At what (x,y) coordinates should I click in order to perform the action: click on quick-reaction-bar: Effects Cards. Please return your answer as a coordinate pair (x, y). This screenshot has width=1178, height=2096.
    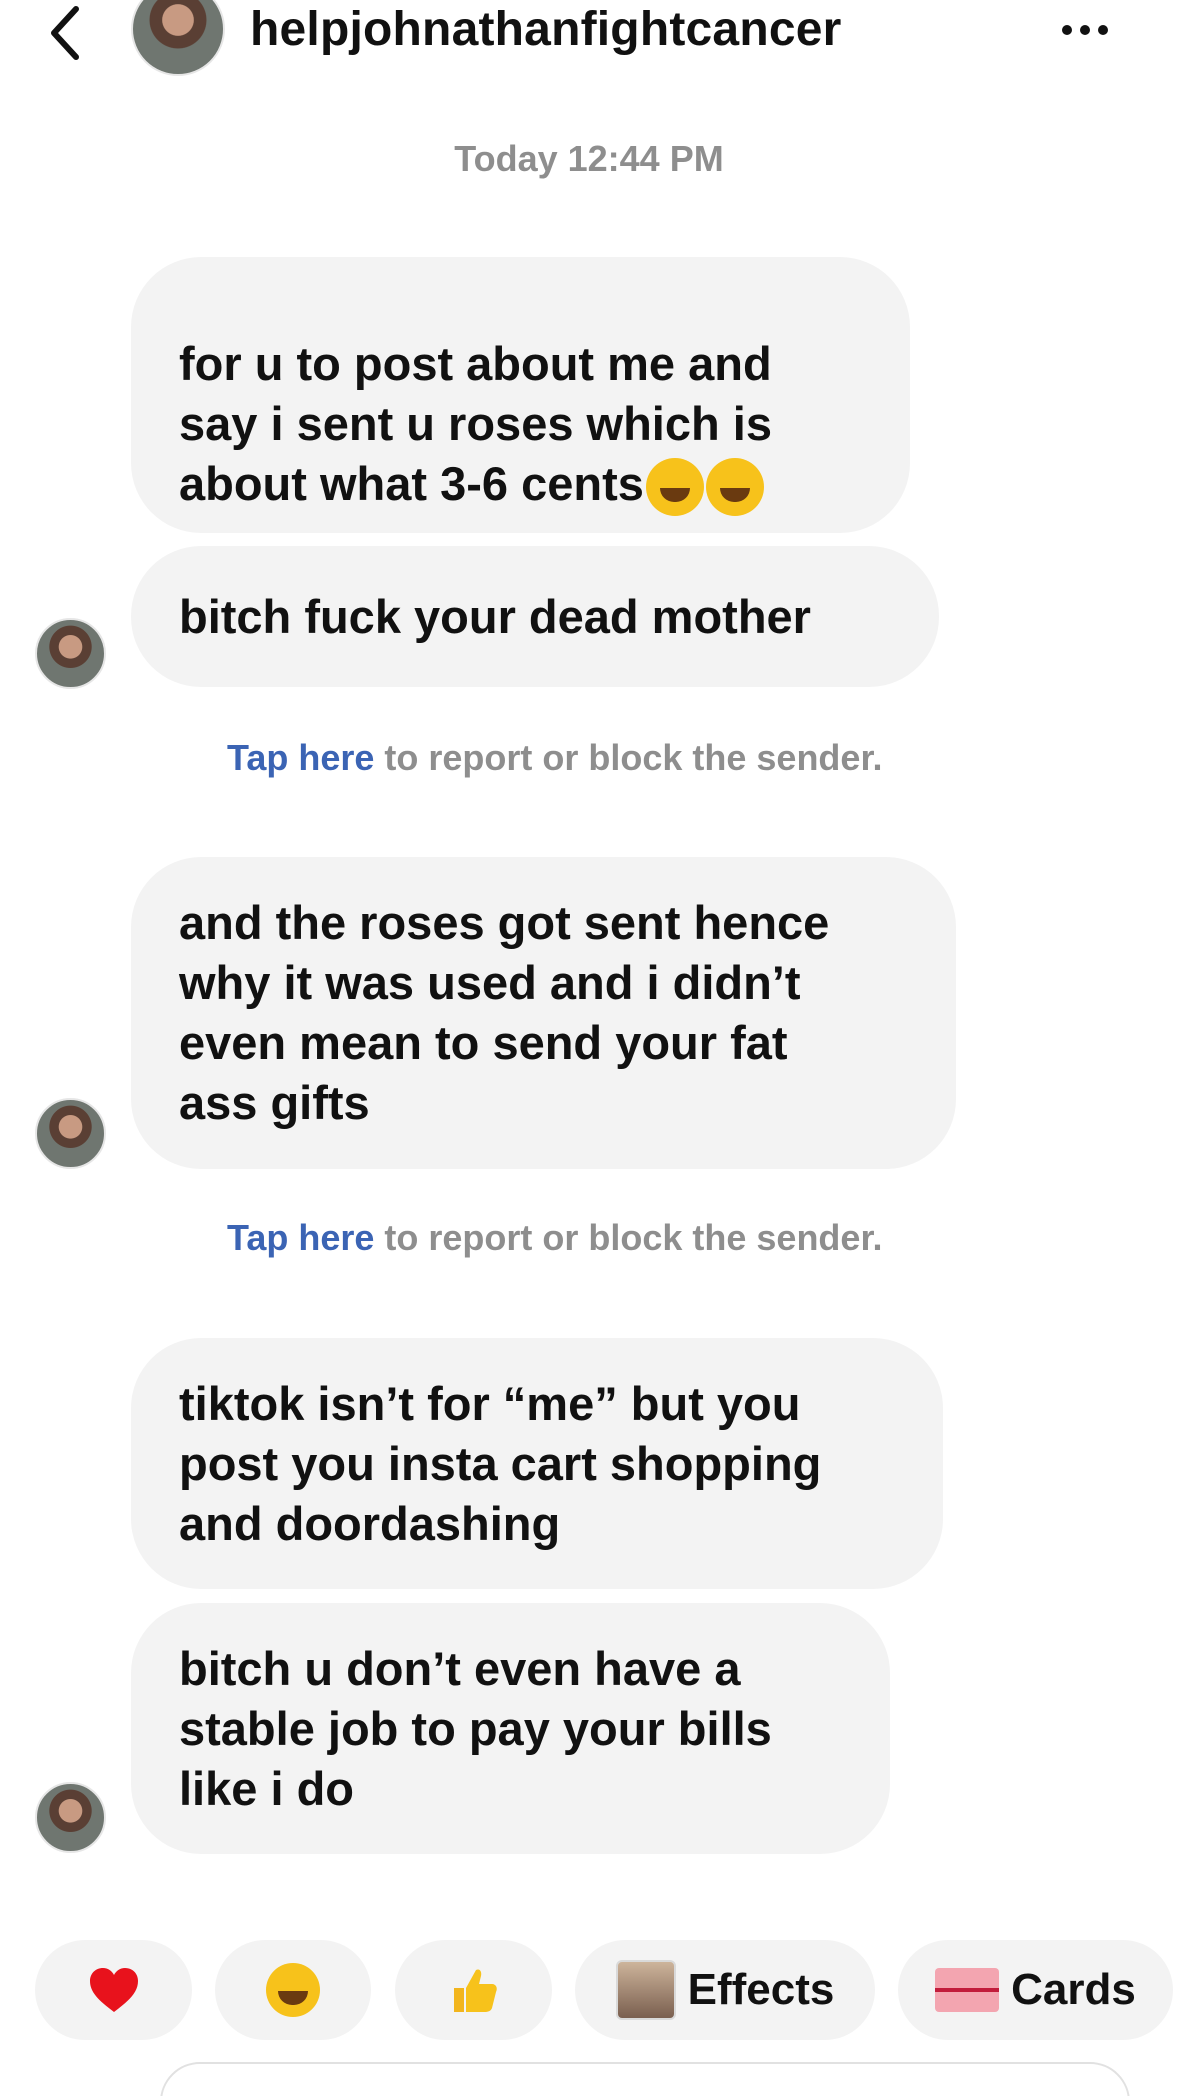
    Looking at the image, I should click on (589, 1990).